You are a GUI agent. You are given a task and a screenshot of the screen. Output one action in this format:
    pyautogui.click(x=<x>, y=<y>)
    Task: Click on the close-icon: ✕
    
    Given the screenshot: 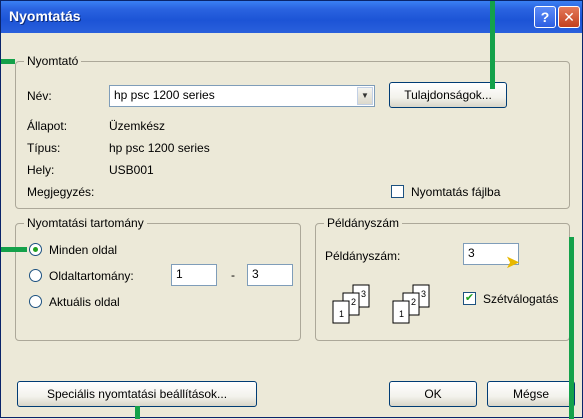 What is the action you would take?
    pyautogui.click(x=569, y=16)
    